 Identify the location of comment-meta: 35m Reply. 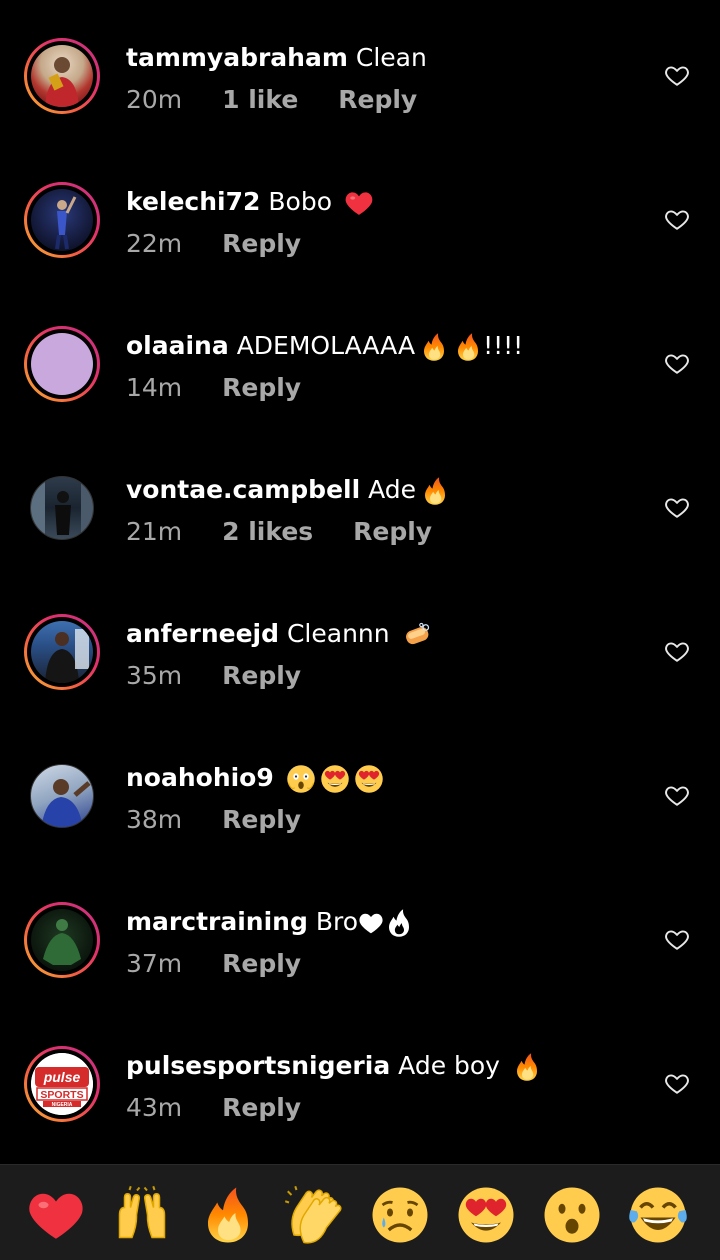
(229, 676).